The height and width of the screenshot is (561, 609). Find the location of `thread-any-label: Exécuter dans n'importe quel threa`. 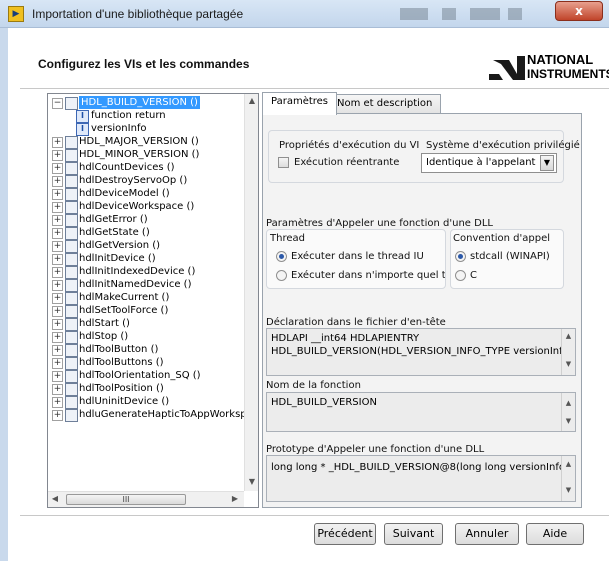

thread-any-label: Exécuter dans n'importe quel threa is located at coordinates (368, 275).